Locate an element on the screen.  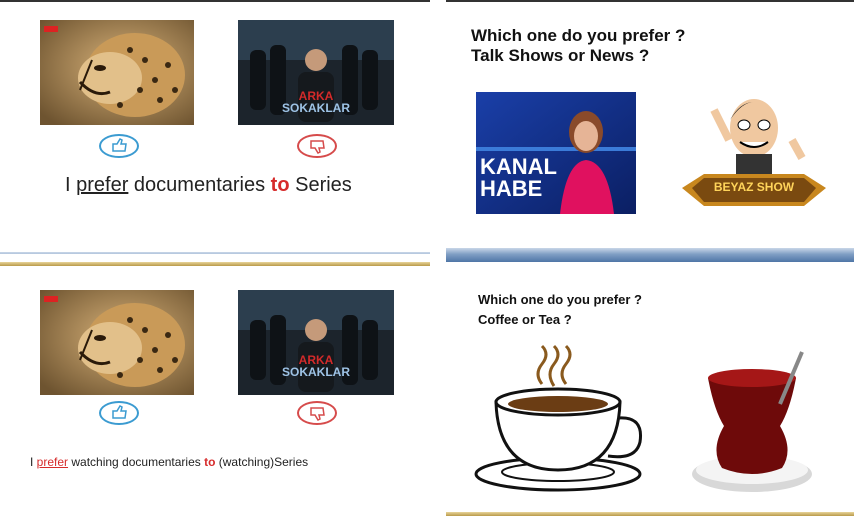
preference-sentence: I prefer documentaries to Series is located at coordinates (208, 185).